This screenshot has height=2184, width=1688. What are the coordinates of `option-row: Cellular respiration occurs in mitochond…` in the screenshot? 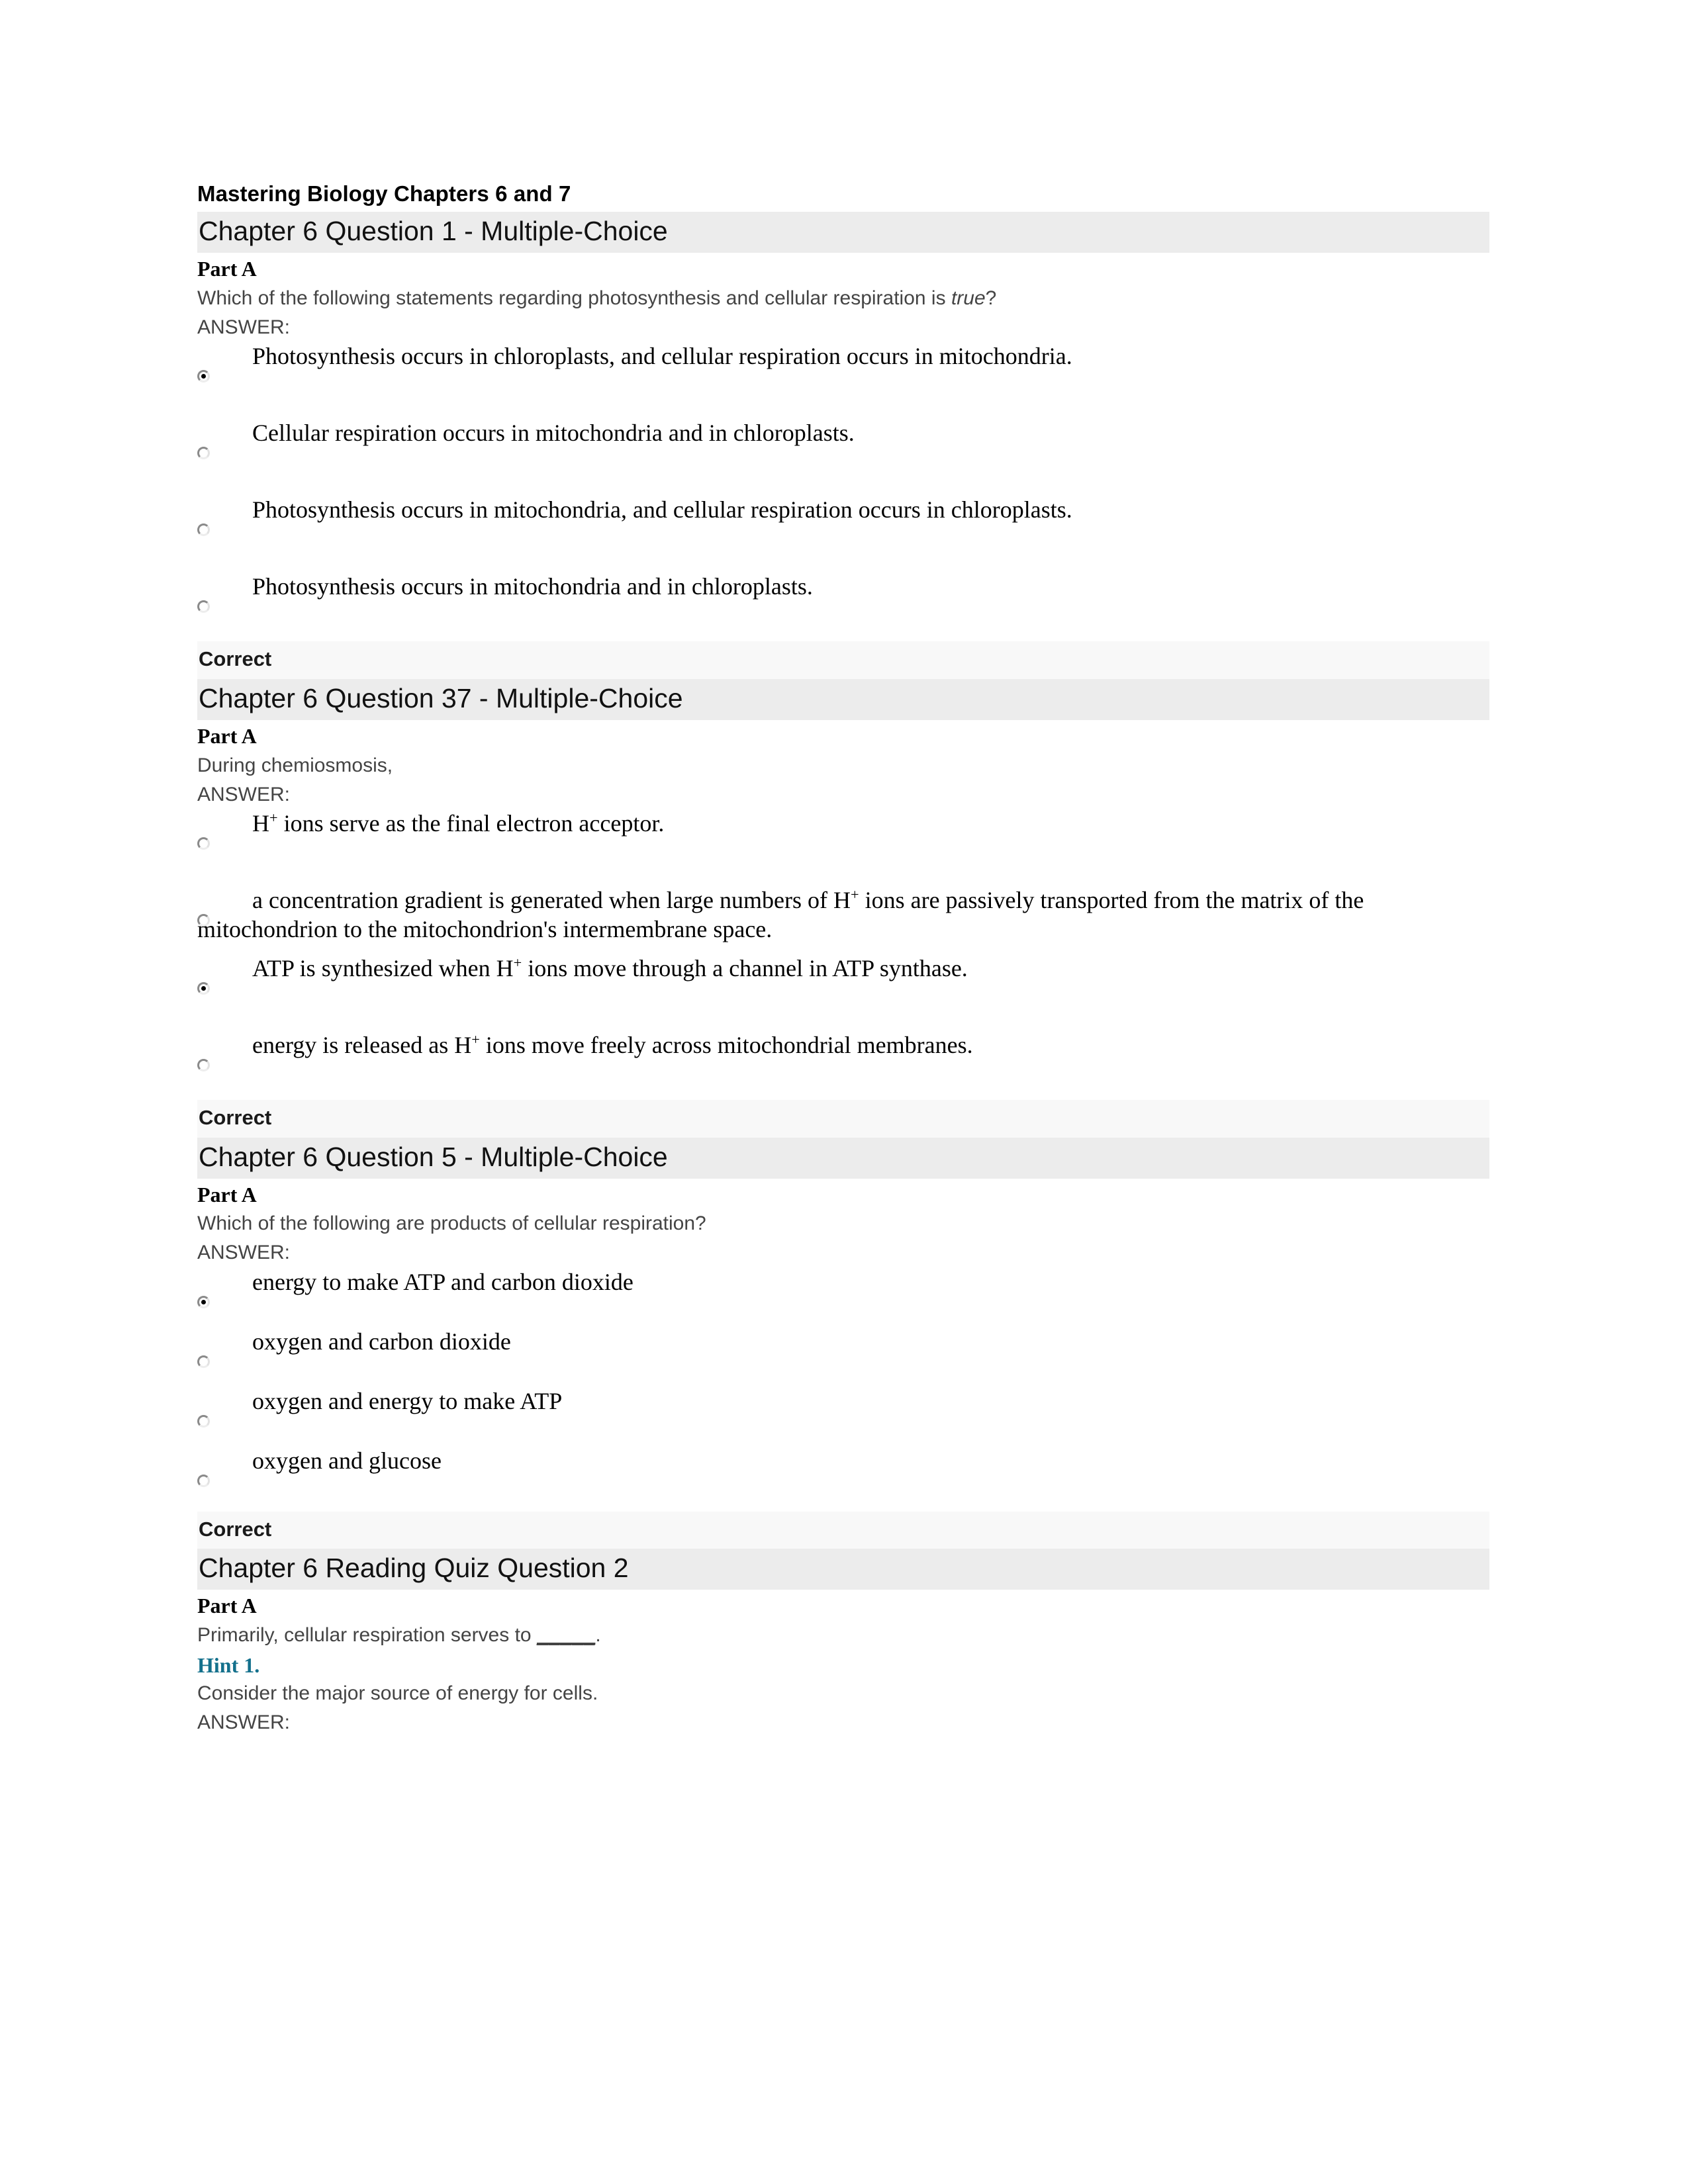 It's located at (843, 439).